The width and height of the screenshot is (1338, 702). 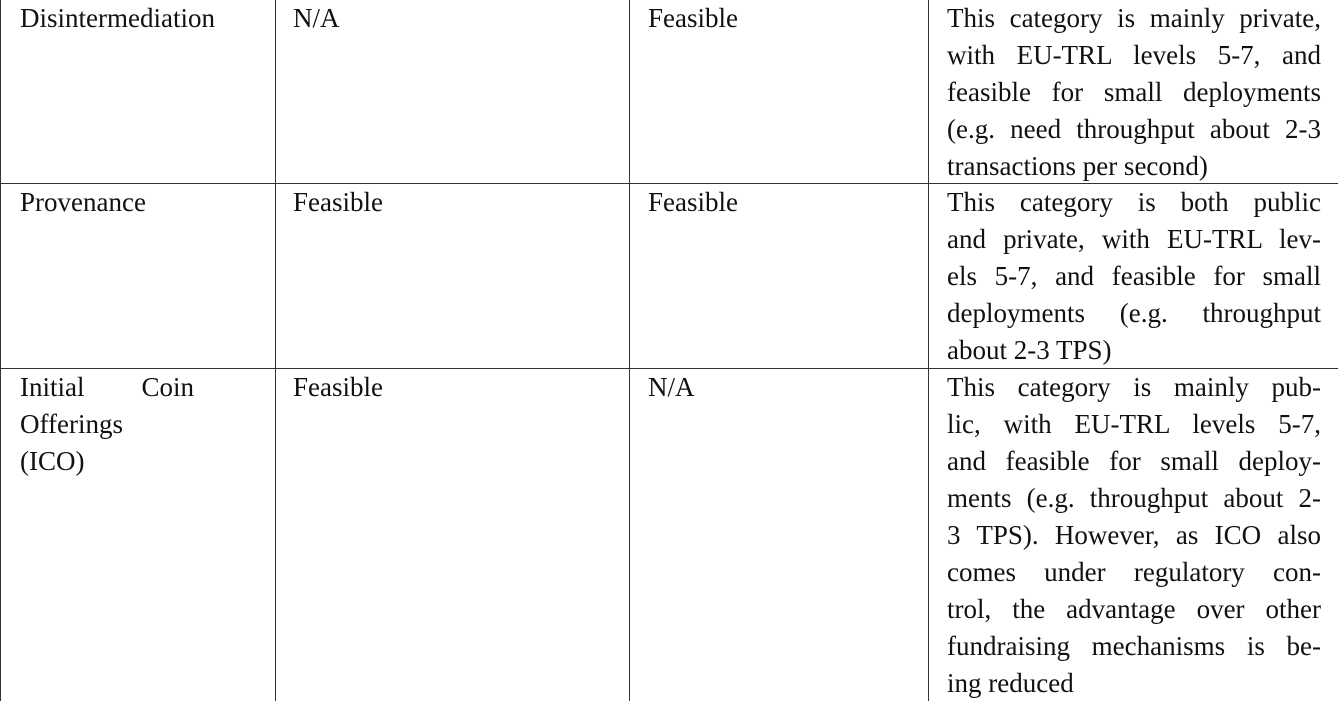 What do you see at coordinates (83, 202) in the screenshot?
I see `category-text: Provenance` at bounding box center [83, 202].